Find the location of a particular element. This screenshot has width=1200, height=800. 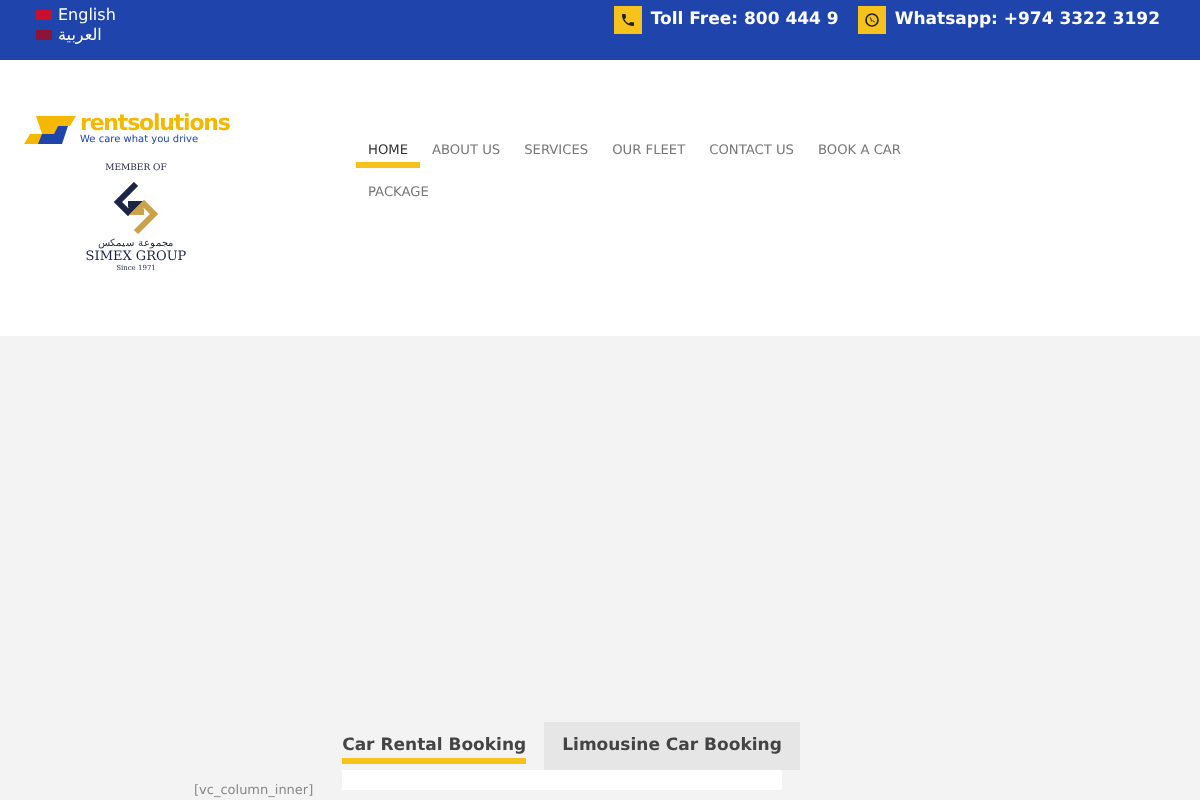

phone-icon is located at coordinates (628, 20).